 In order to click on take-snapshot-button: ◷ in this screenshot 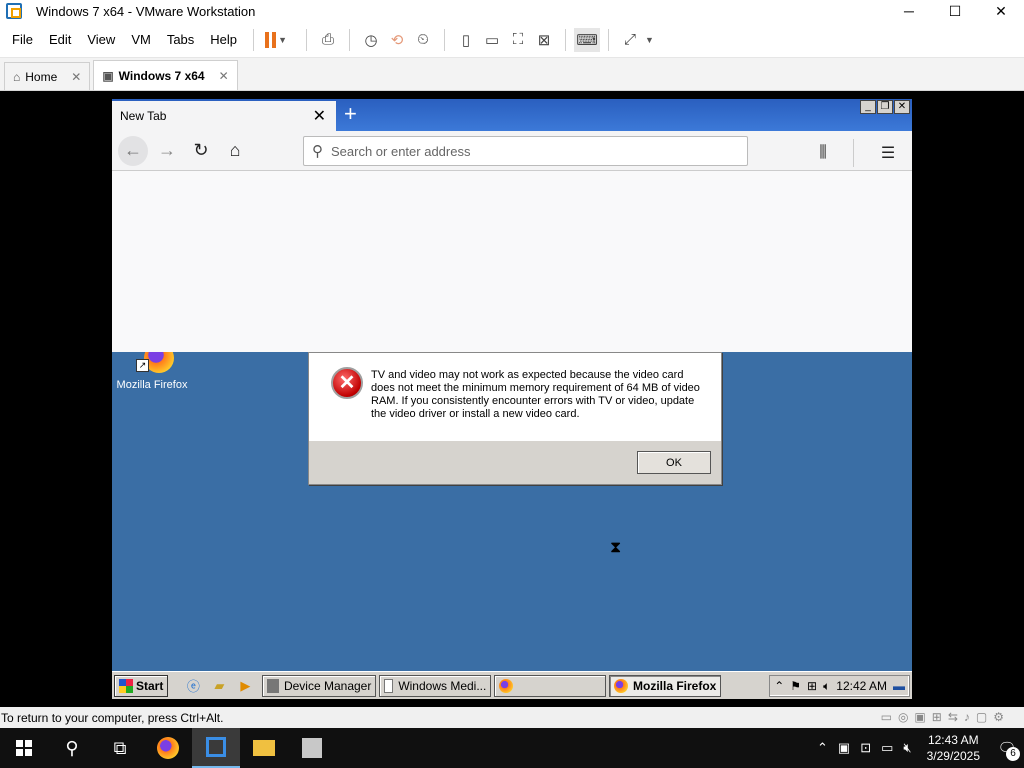, I will do `click(371, 40)`.